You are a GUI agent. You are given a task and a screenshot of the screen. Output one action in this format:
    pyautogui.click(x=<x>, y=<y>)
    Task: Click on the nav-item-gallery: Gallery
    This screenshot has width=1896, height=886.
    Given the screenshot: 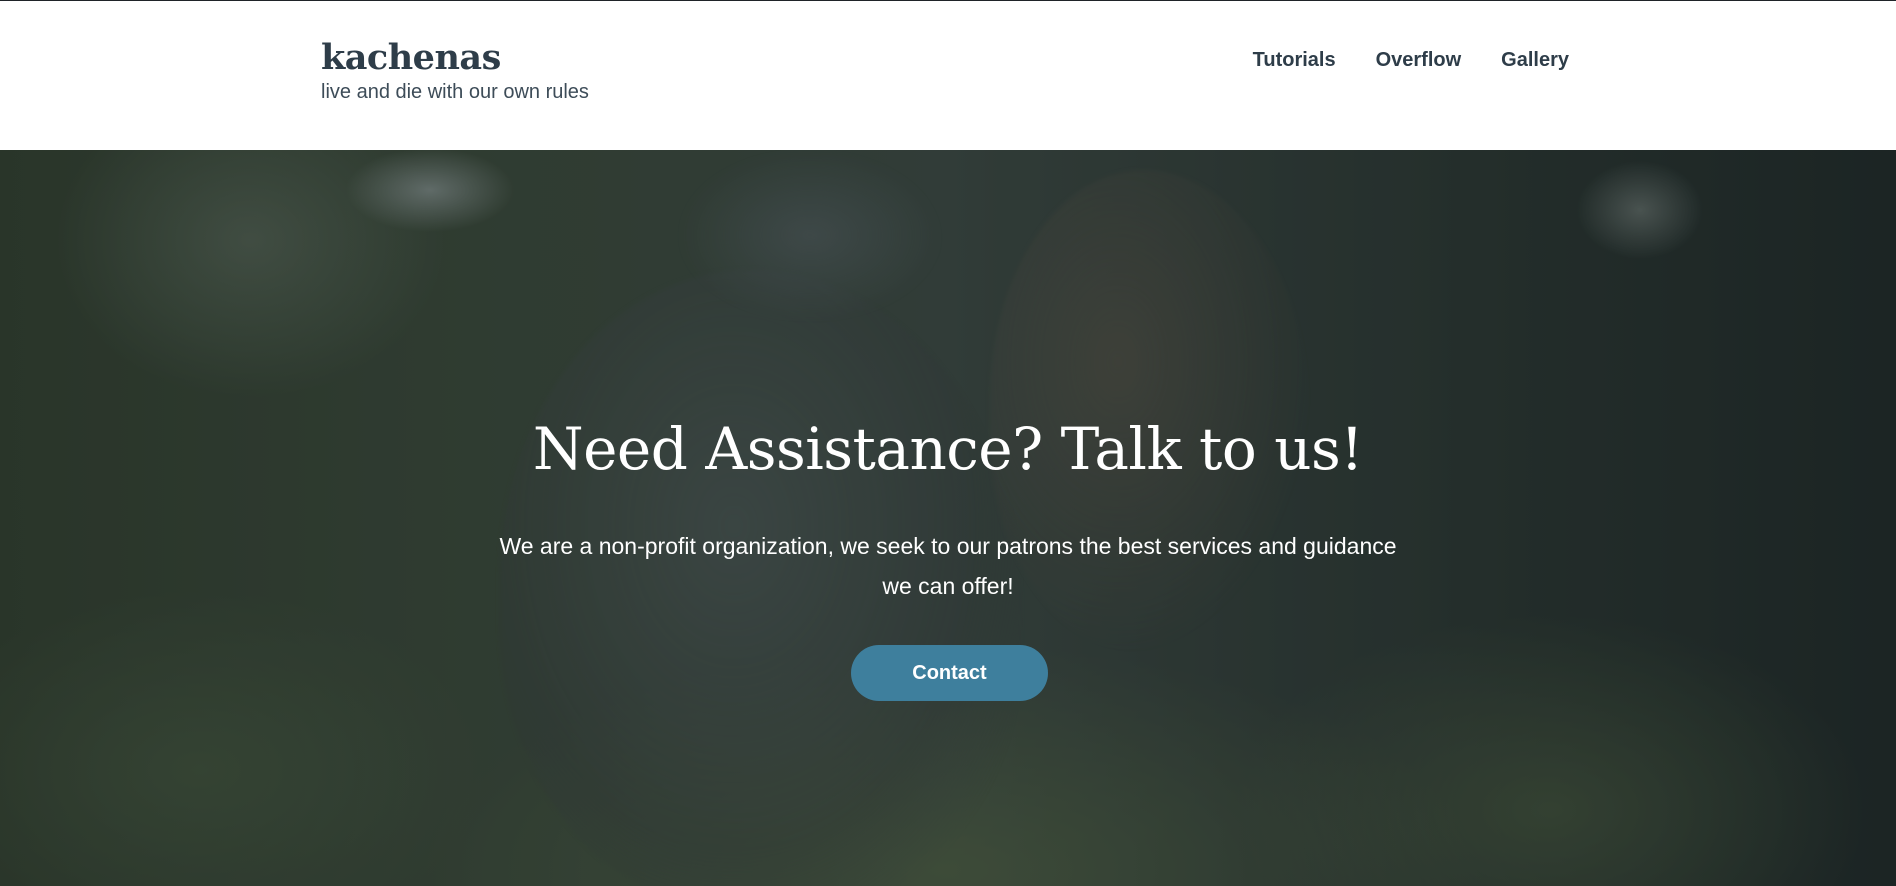 What is the action you would take?
    pyautogui.click(x=1535, y=60)
    